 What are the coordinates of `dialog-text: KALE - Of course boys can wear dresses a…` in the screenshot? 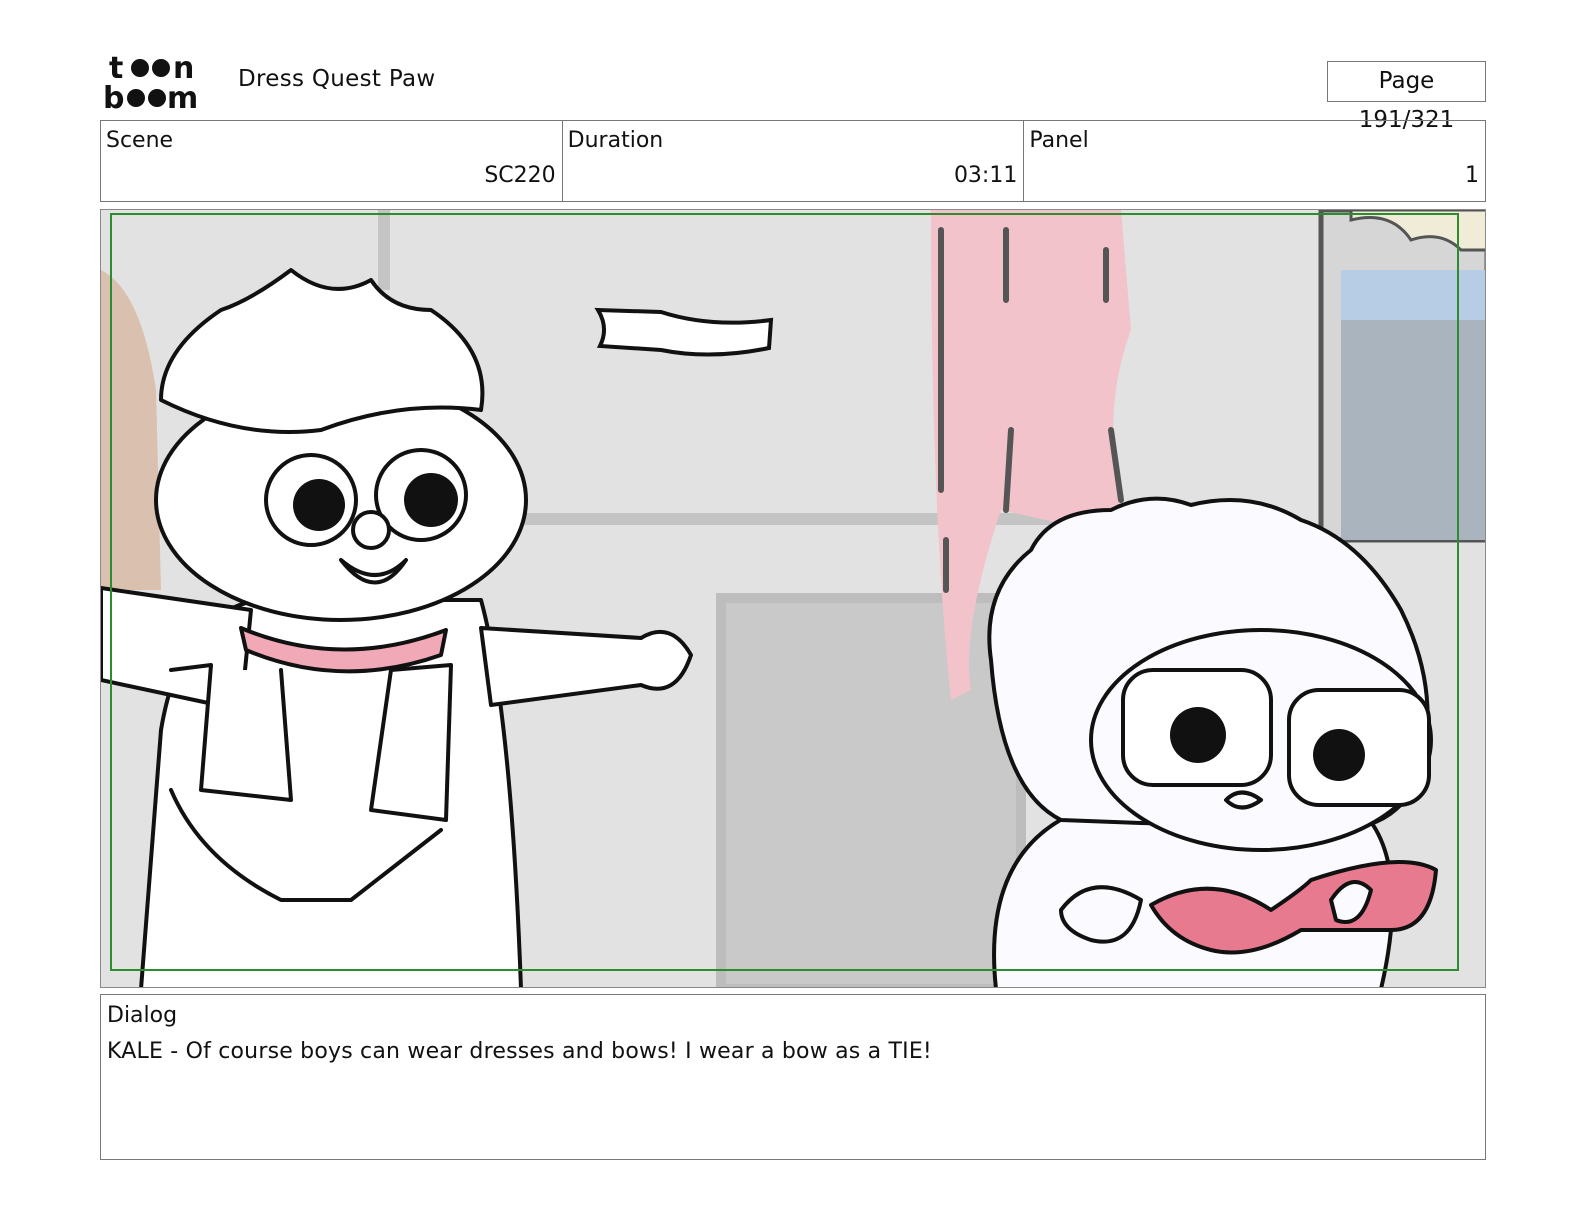 It's located at (519, 1051).